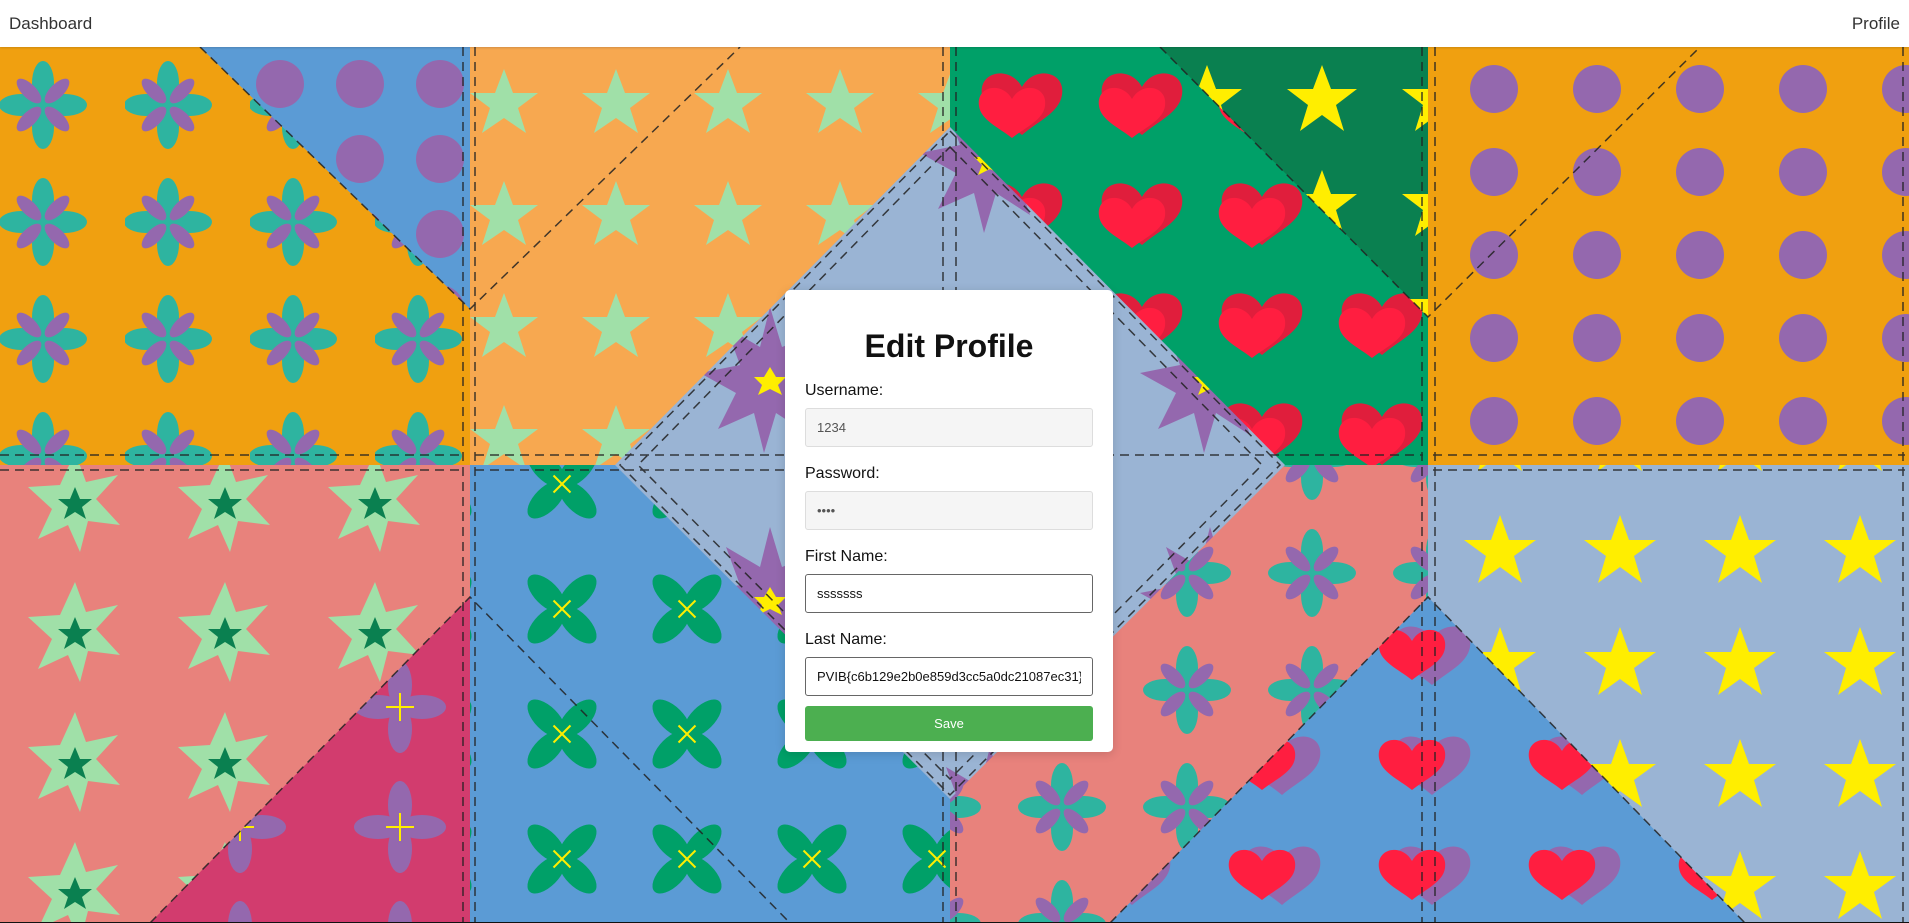  I want to click on last-name-field, so click(949, 676).